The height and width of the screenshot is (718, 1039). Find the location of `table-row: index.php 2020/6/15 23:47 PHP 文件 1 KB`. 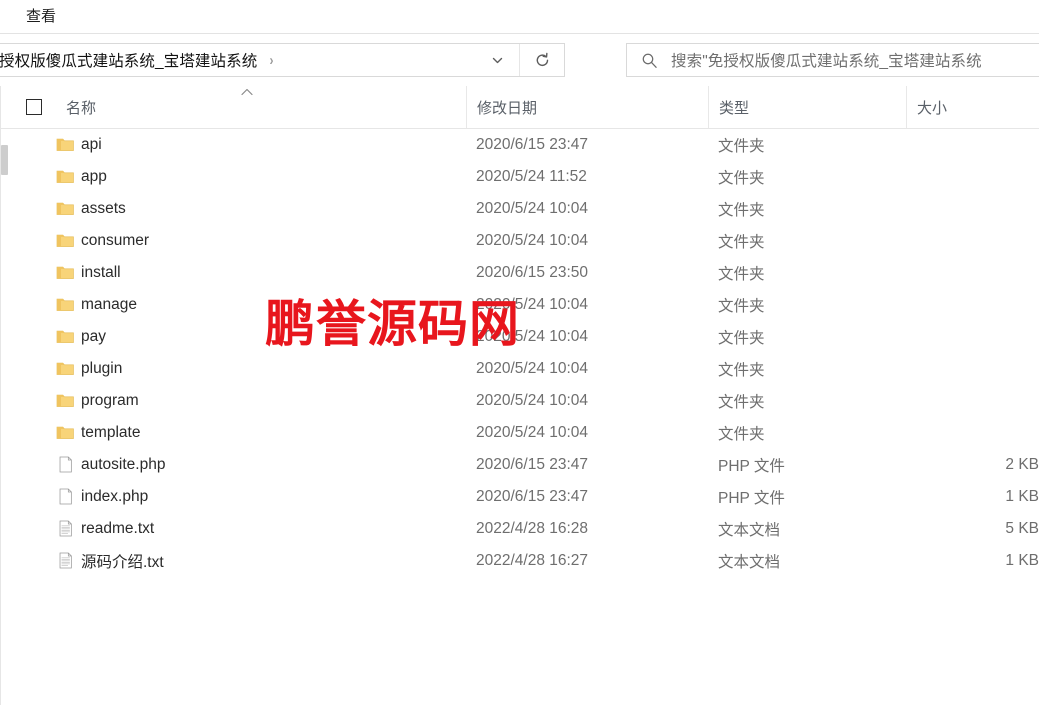

table-row: index.php 2020/6/15 23:47 PHP 文件 1 KB is located at coordinates (519, 497).